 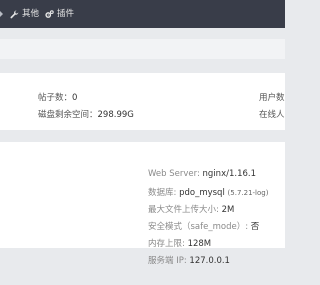 I want to click on safe-mode-row: 安全模式（safe_mode）: 否, so click(x=203, y=226).